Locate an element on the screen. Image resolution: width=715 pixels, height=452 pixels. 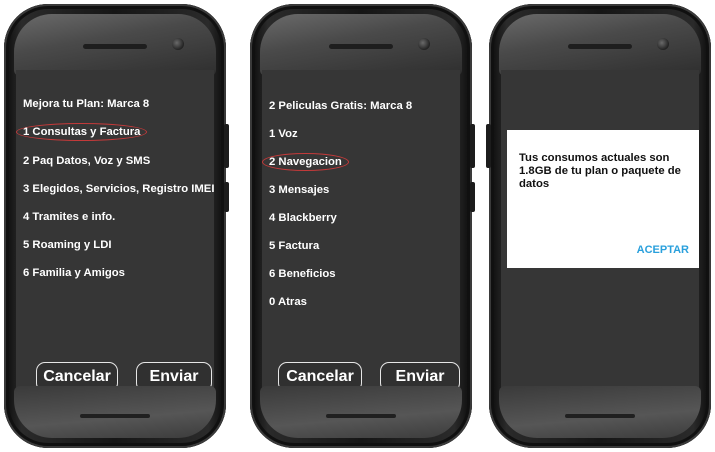
menu-item-consultas-factura: 1 Consultas y Factura is located at coordinates (82, 132).